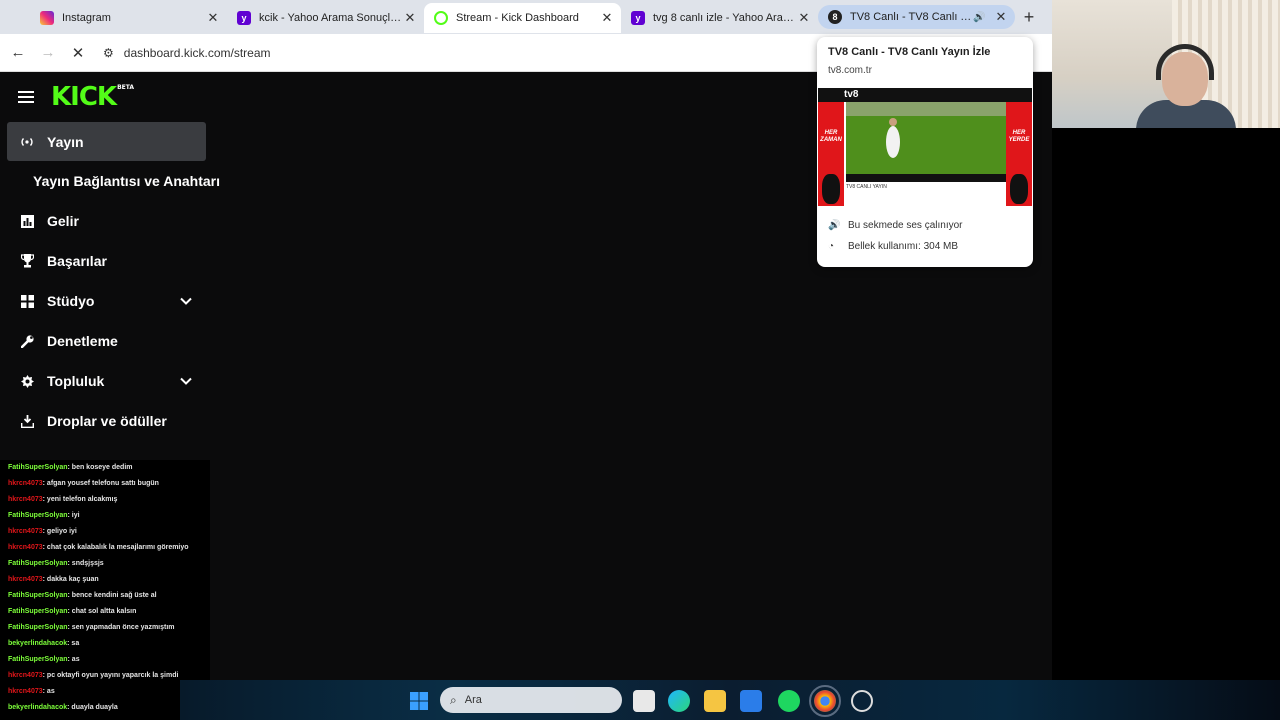 The width and height of the screenshot is (1280, 720). What do you see at coordinates (50, 691) in the screenshot?
I see `chat-text: as` at bounding box center [50, 691].